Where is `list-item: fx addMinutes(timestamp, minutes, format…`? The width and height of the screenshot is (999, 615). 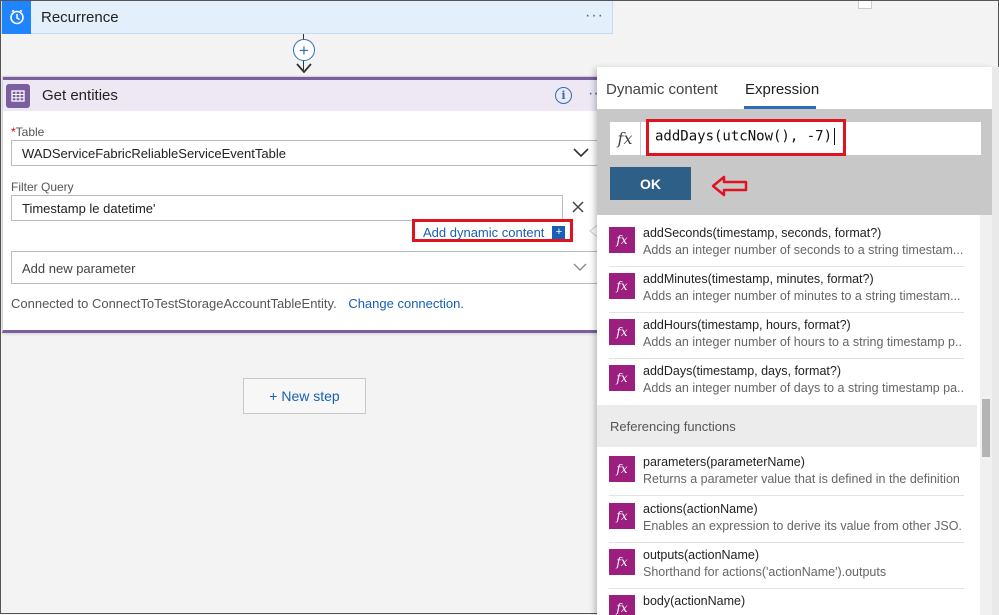 list-item: fx addMinutes(timestamp, minutes, format… is located at coordinates (786, 290).